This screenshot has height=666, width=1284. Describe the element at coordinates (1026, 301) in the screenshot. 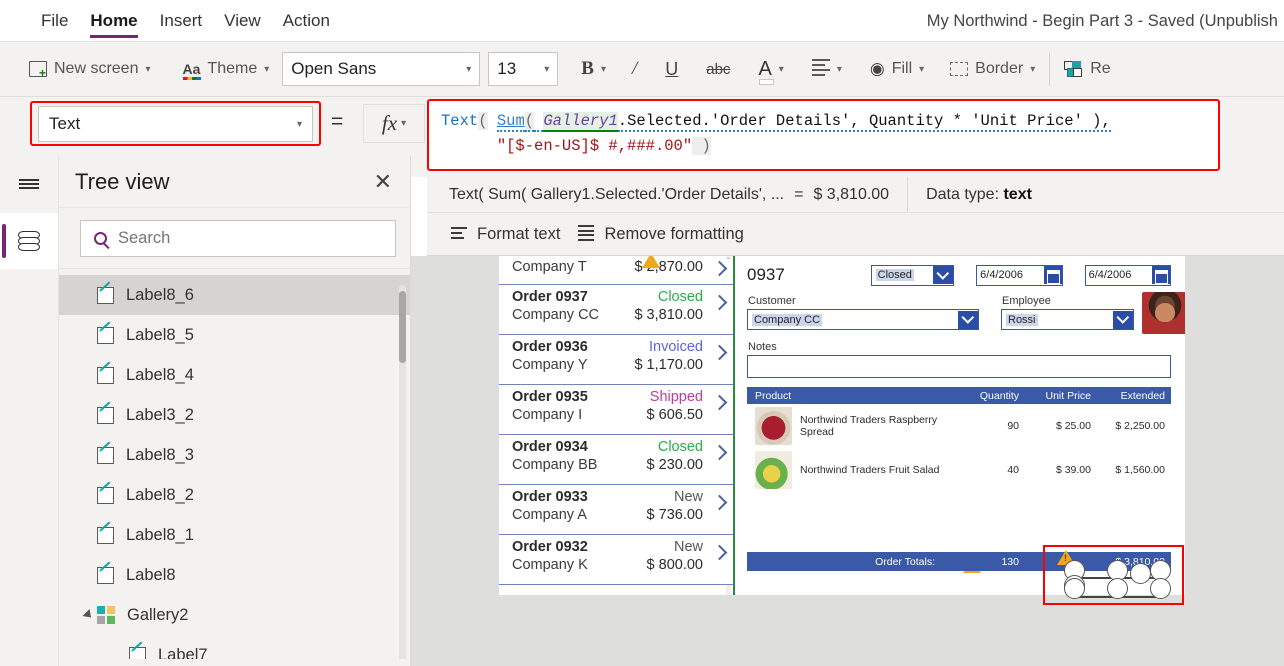

I see `employee-label: Employee` at that location.